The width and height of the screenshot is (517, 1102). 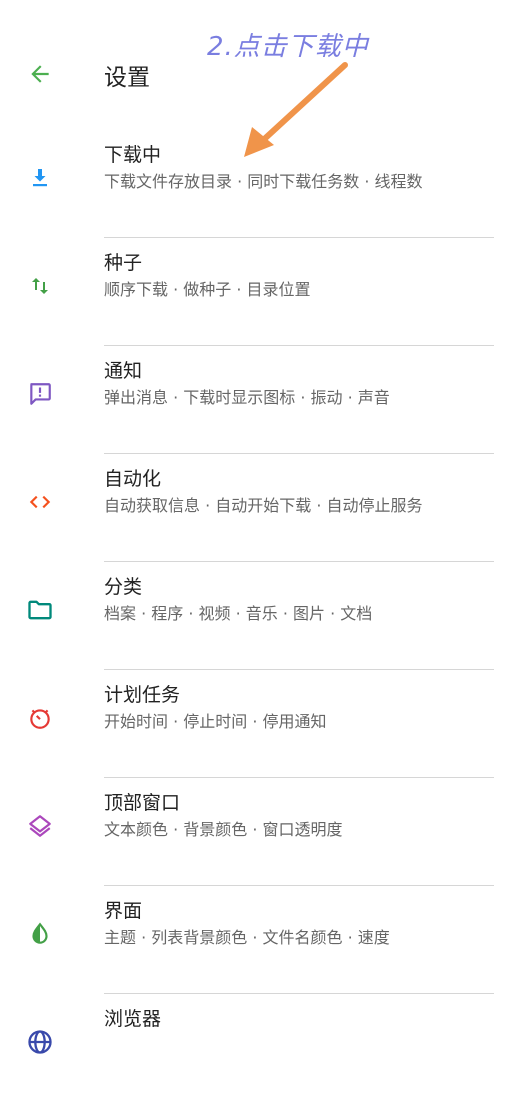 I want to click on item-summary: 自动获取信息 · 自动开始下载 · 自动停止服务, so click(x=263, y=505).